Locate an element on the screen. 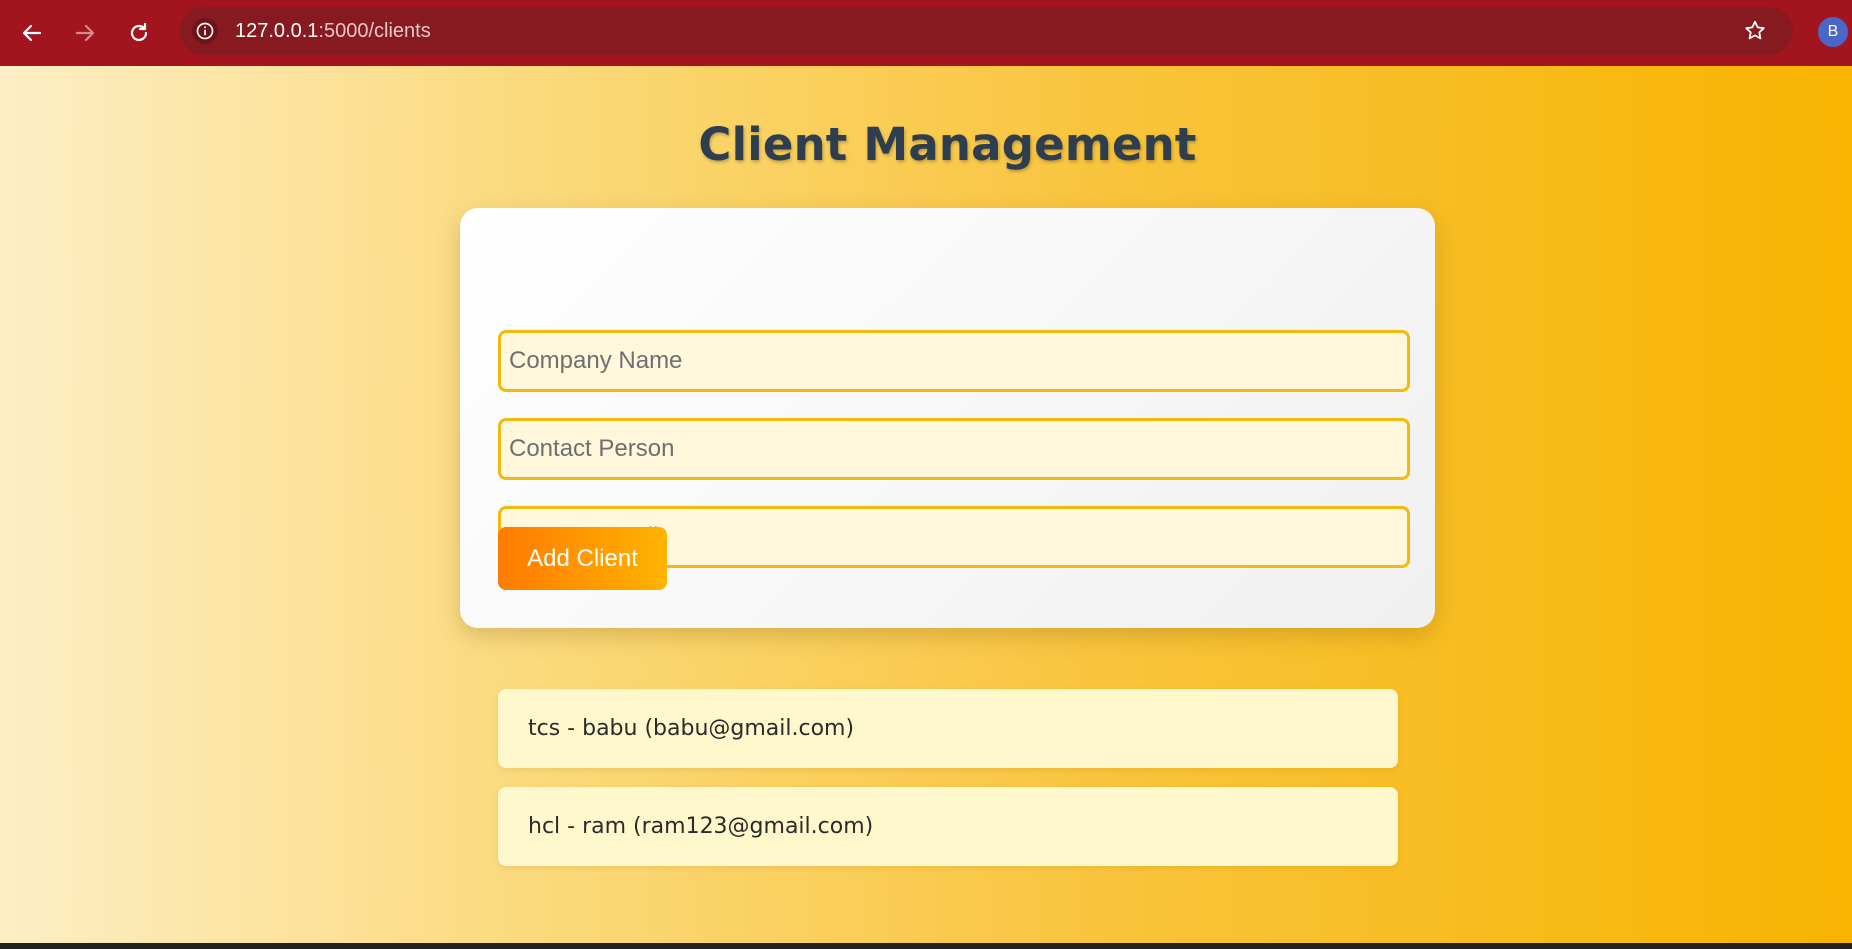 The width and height of the screenshot is (1852, 949). reload-button is located at coordinates (139, 33).